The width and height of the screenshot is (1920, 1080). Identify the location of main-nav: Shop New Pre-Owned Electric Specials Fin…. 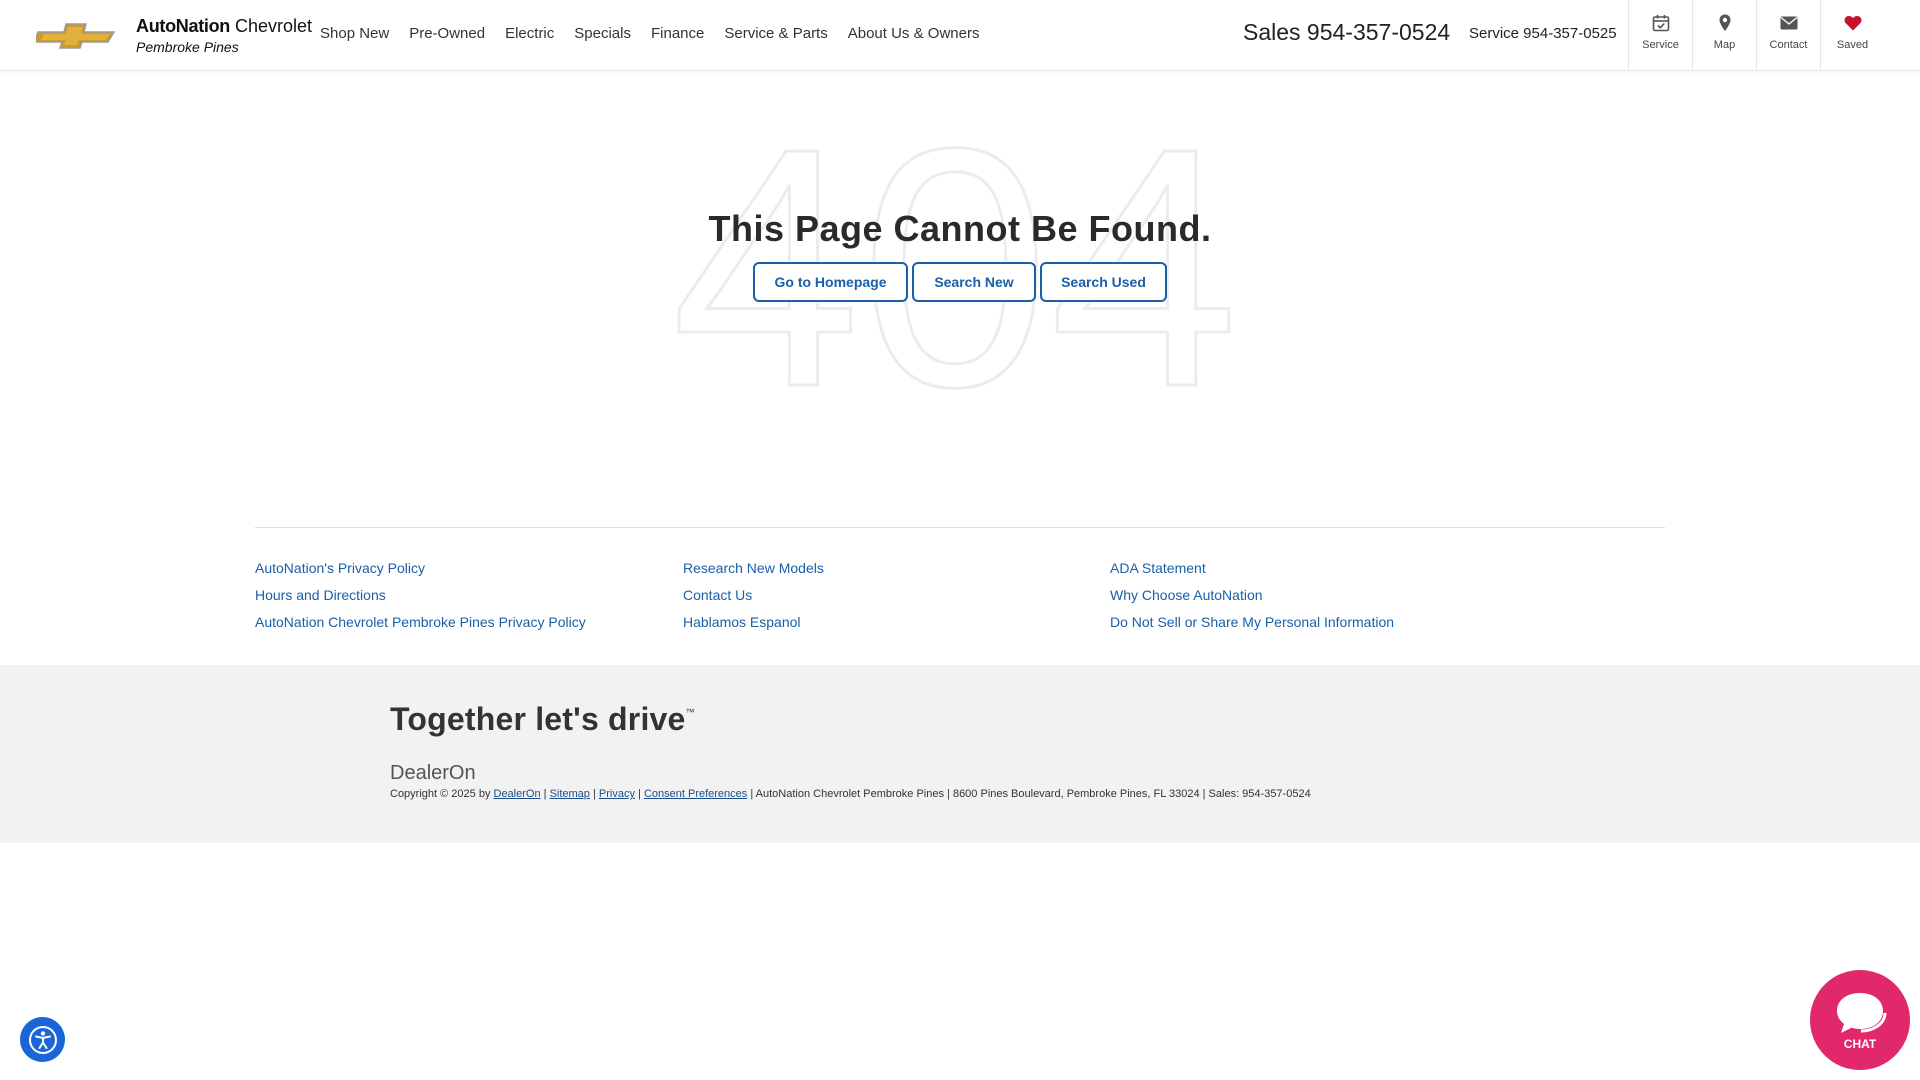
(659, 33).